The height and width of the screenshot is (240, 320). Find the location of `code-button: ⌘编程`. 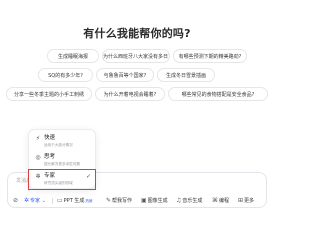

code-button: ⌘编程 is located at coordinates (220, 201).